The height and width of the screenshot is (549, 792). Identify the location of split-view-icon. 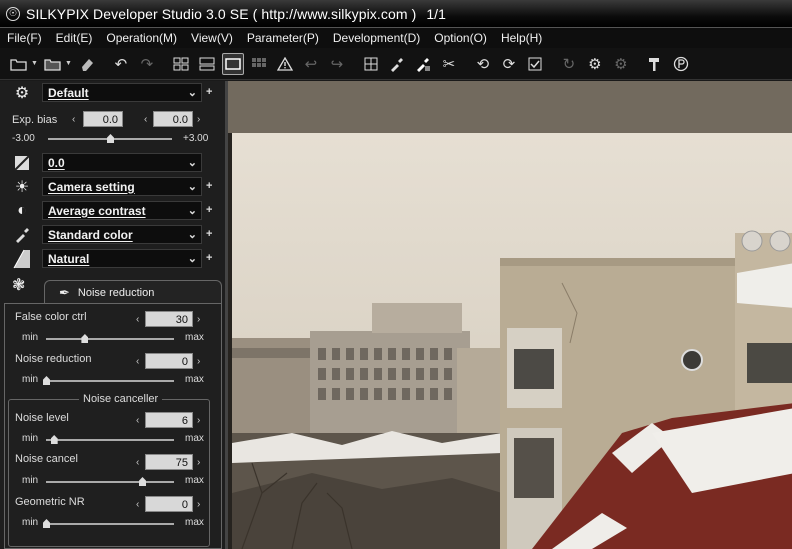
(207, 64).